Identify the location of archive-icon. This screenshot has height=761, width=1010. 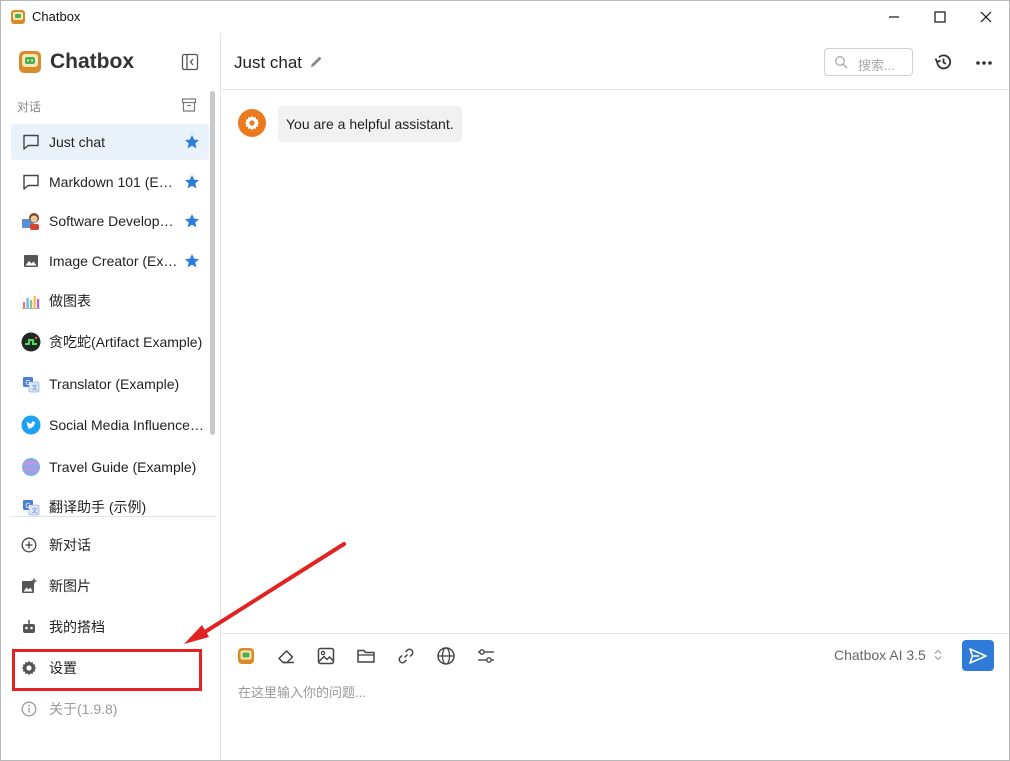
(189, 105).